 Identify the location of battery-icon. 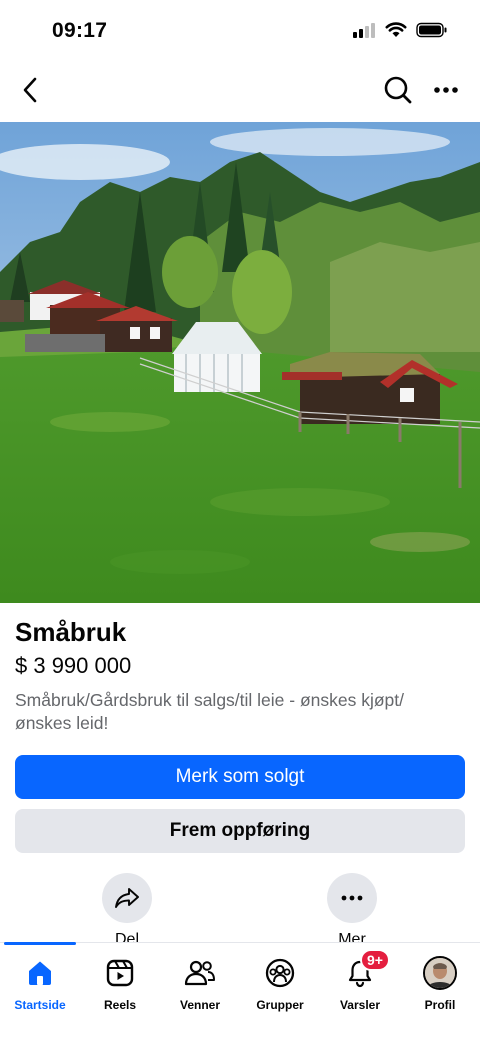
(431, 30).